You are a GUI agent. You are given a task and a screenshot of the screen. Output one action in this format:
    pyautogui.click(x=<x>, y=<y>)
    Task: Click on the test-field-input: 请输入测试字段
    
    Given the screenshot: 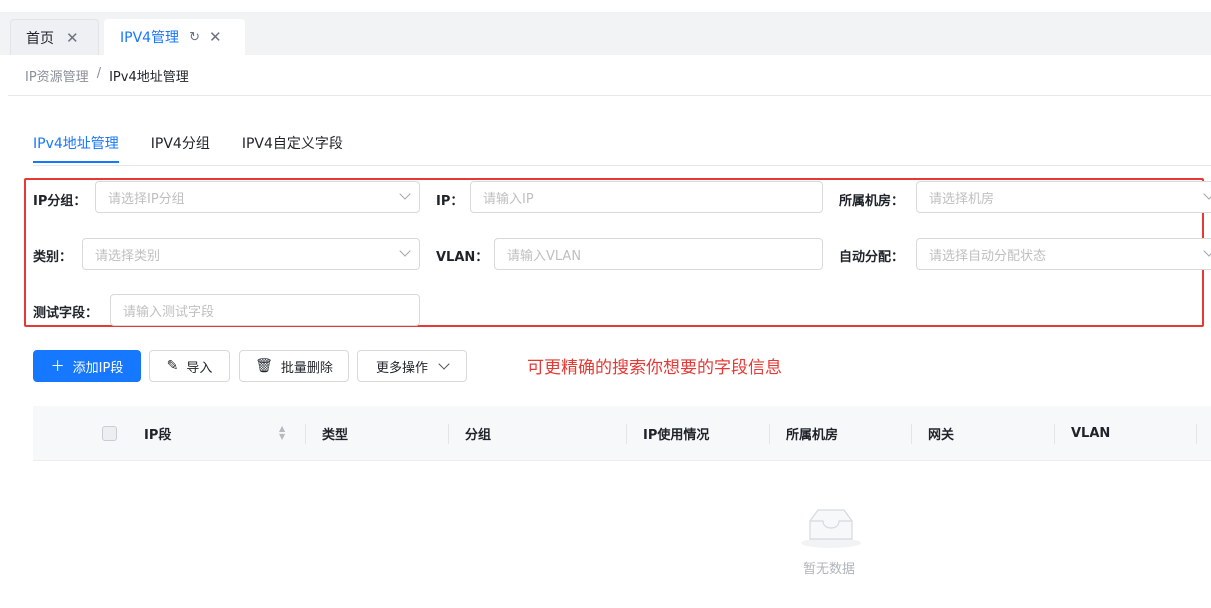 What is the action you would take?
    pyautogui.click(x=265, y=310)
    